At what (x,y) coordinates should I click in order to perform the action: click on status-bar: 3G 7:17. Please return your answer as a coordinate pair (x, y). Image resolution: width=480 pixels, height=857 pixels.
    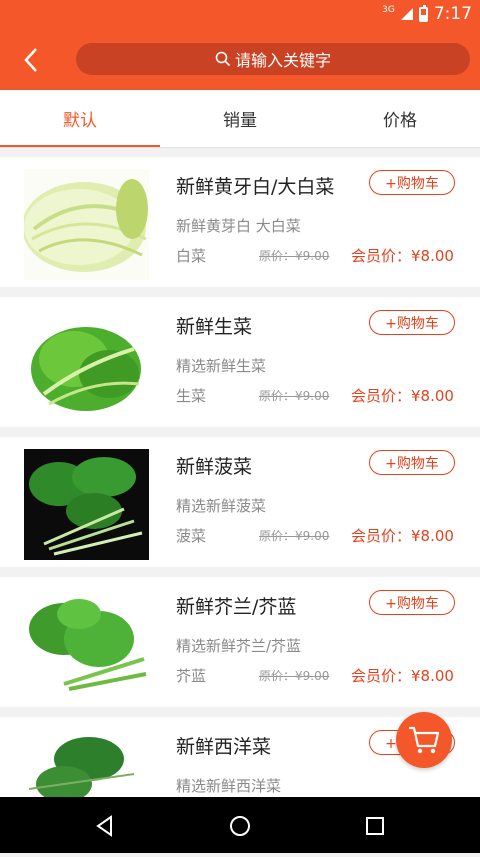
    Looking at the image, I should click on (240, 14).